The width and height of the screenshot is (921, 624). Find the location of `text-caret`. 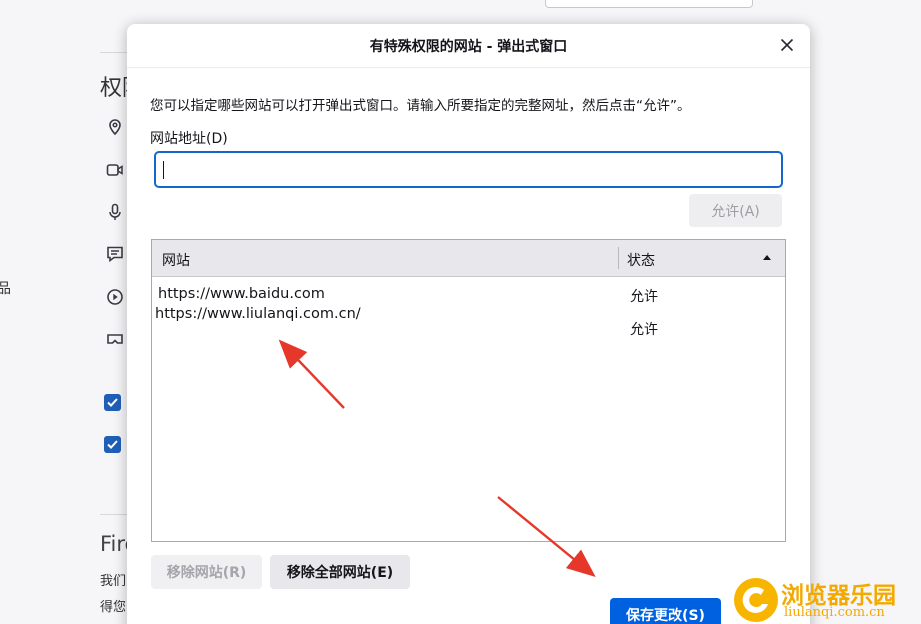

text-caret is located at coordinates (163, 170).